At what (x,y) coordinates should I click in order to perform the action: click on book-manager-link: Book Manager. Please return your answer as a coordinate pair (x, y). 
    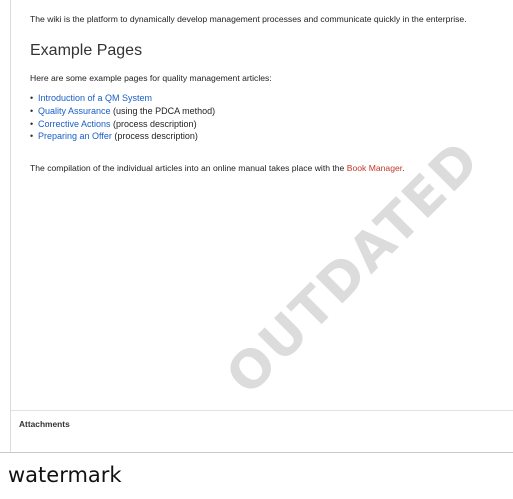
    Looking at the image, I should click on (374, 168).